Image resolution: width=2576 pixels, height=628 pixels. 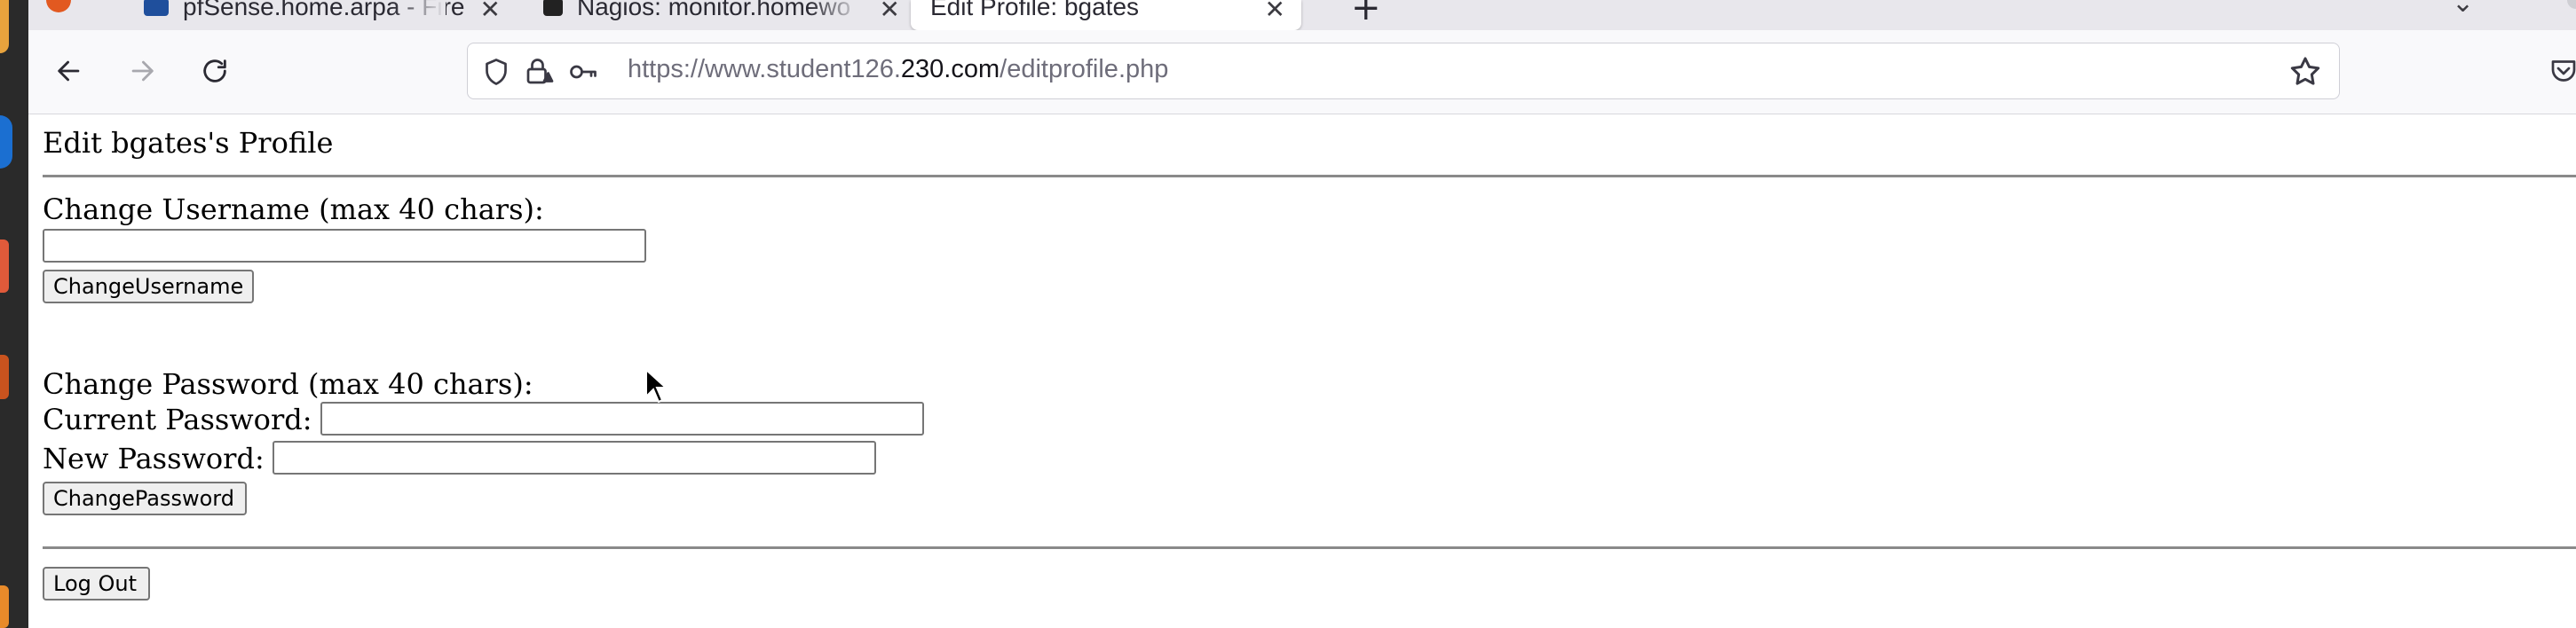 What do you see at coordinates (2571, 5) in the screenshot?
I see `window-minimize-button` at bounding box center [2571, 5].